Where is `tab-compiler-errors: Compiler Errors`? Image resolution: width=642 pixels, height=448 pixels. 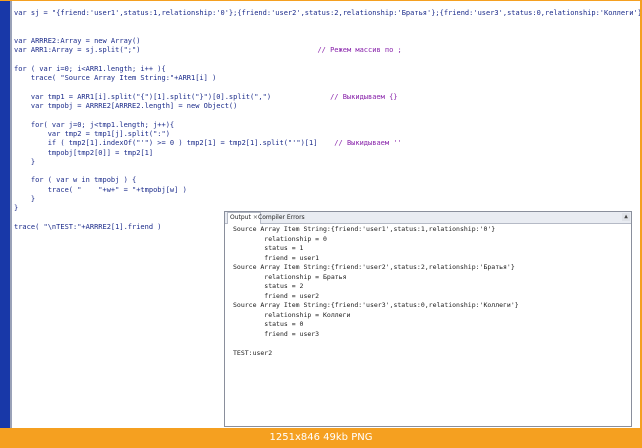
tab-compiler-errors: Compiler Errors is located at coordinates (281, 218).